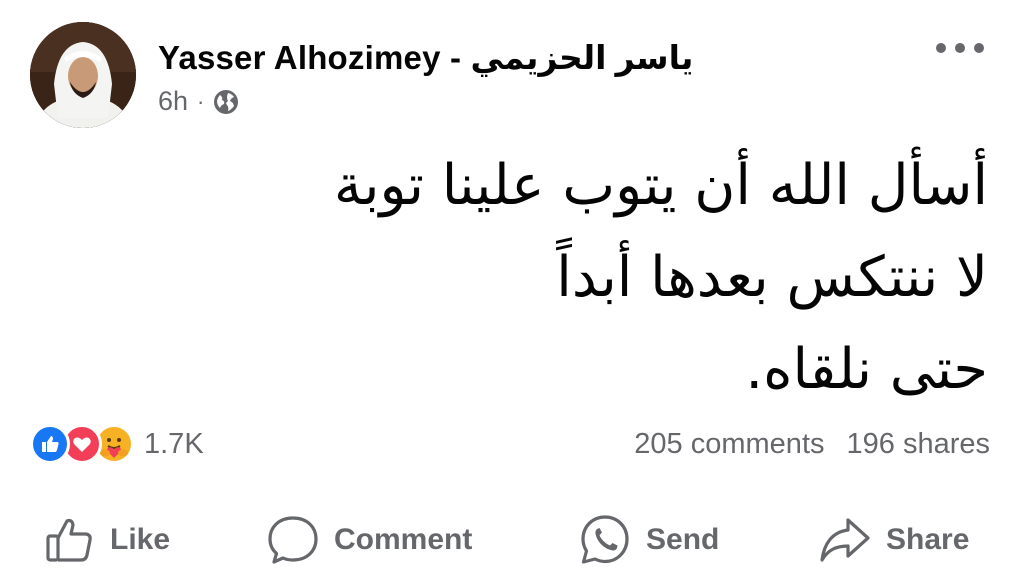 The width and height of the screenshot is (1024, 581). Describe the element at coordinates (83, 75) in the screenshot. I see `author-avatar` at that location.